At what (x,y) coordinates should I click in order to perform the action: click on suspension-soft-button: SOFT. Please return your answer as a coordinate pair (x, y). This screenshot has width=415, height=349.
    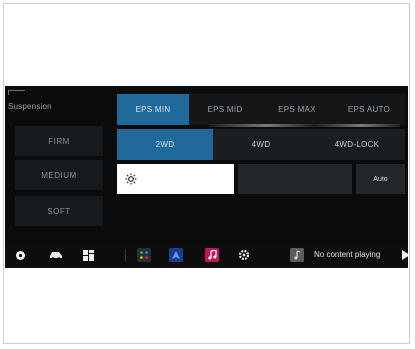
    Looking at the image, I should click on (59, 211).